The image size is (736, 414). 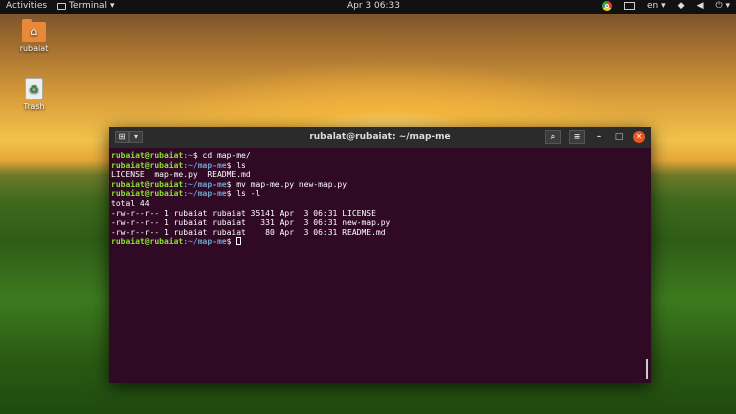 What do you see at coordinates (681, 6) in the screenshot?
I see `wifi-icon: ◆` at bounding box center [681, 6].